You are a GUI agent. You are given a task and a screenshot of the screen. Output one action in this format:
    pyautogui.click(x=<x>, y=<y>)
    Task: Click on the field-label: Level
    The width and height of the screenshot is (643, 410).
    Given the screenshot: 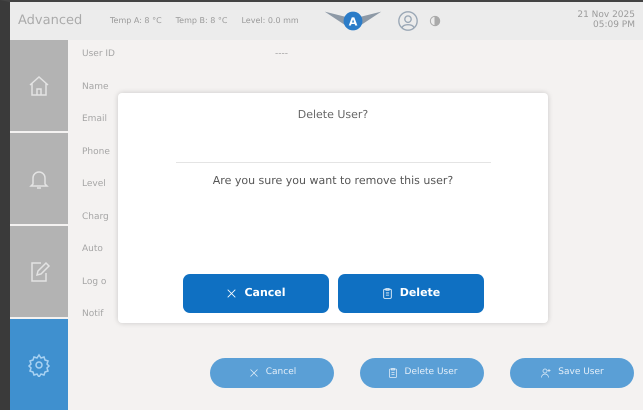 What is the action you would take?
    pyautogui.click(x=94, y=184)
    